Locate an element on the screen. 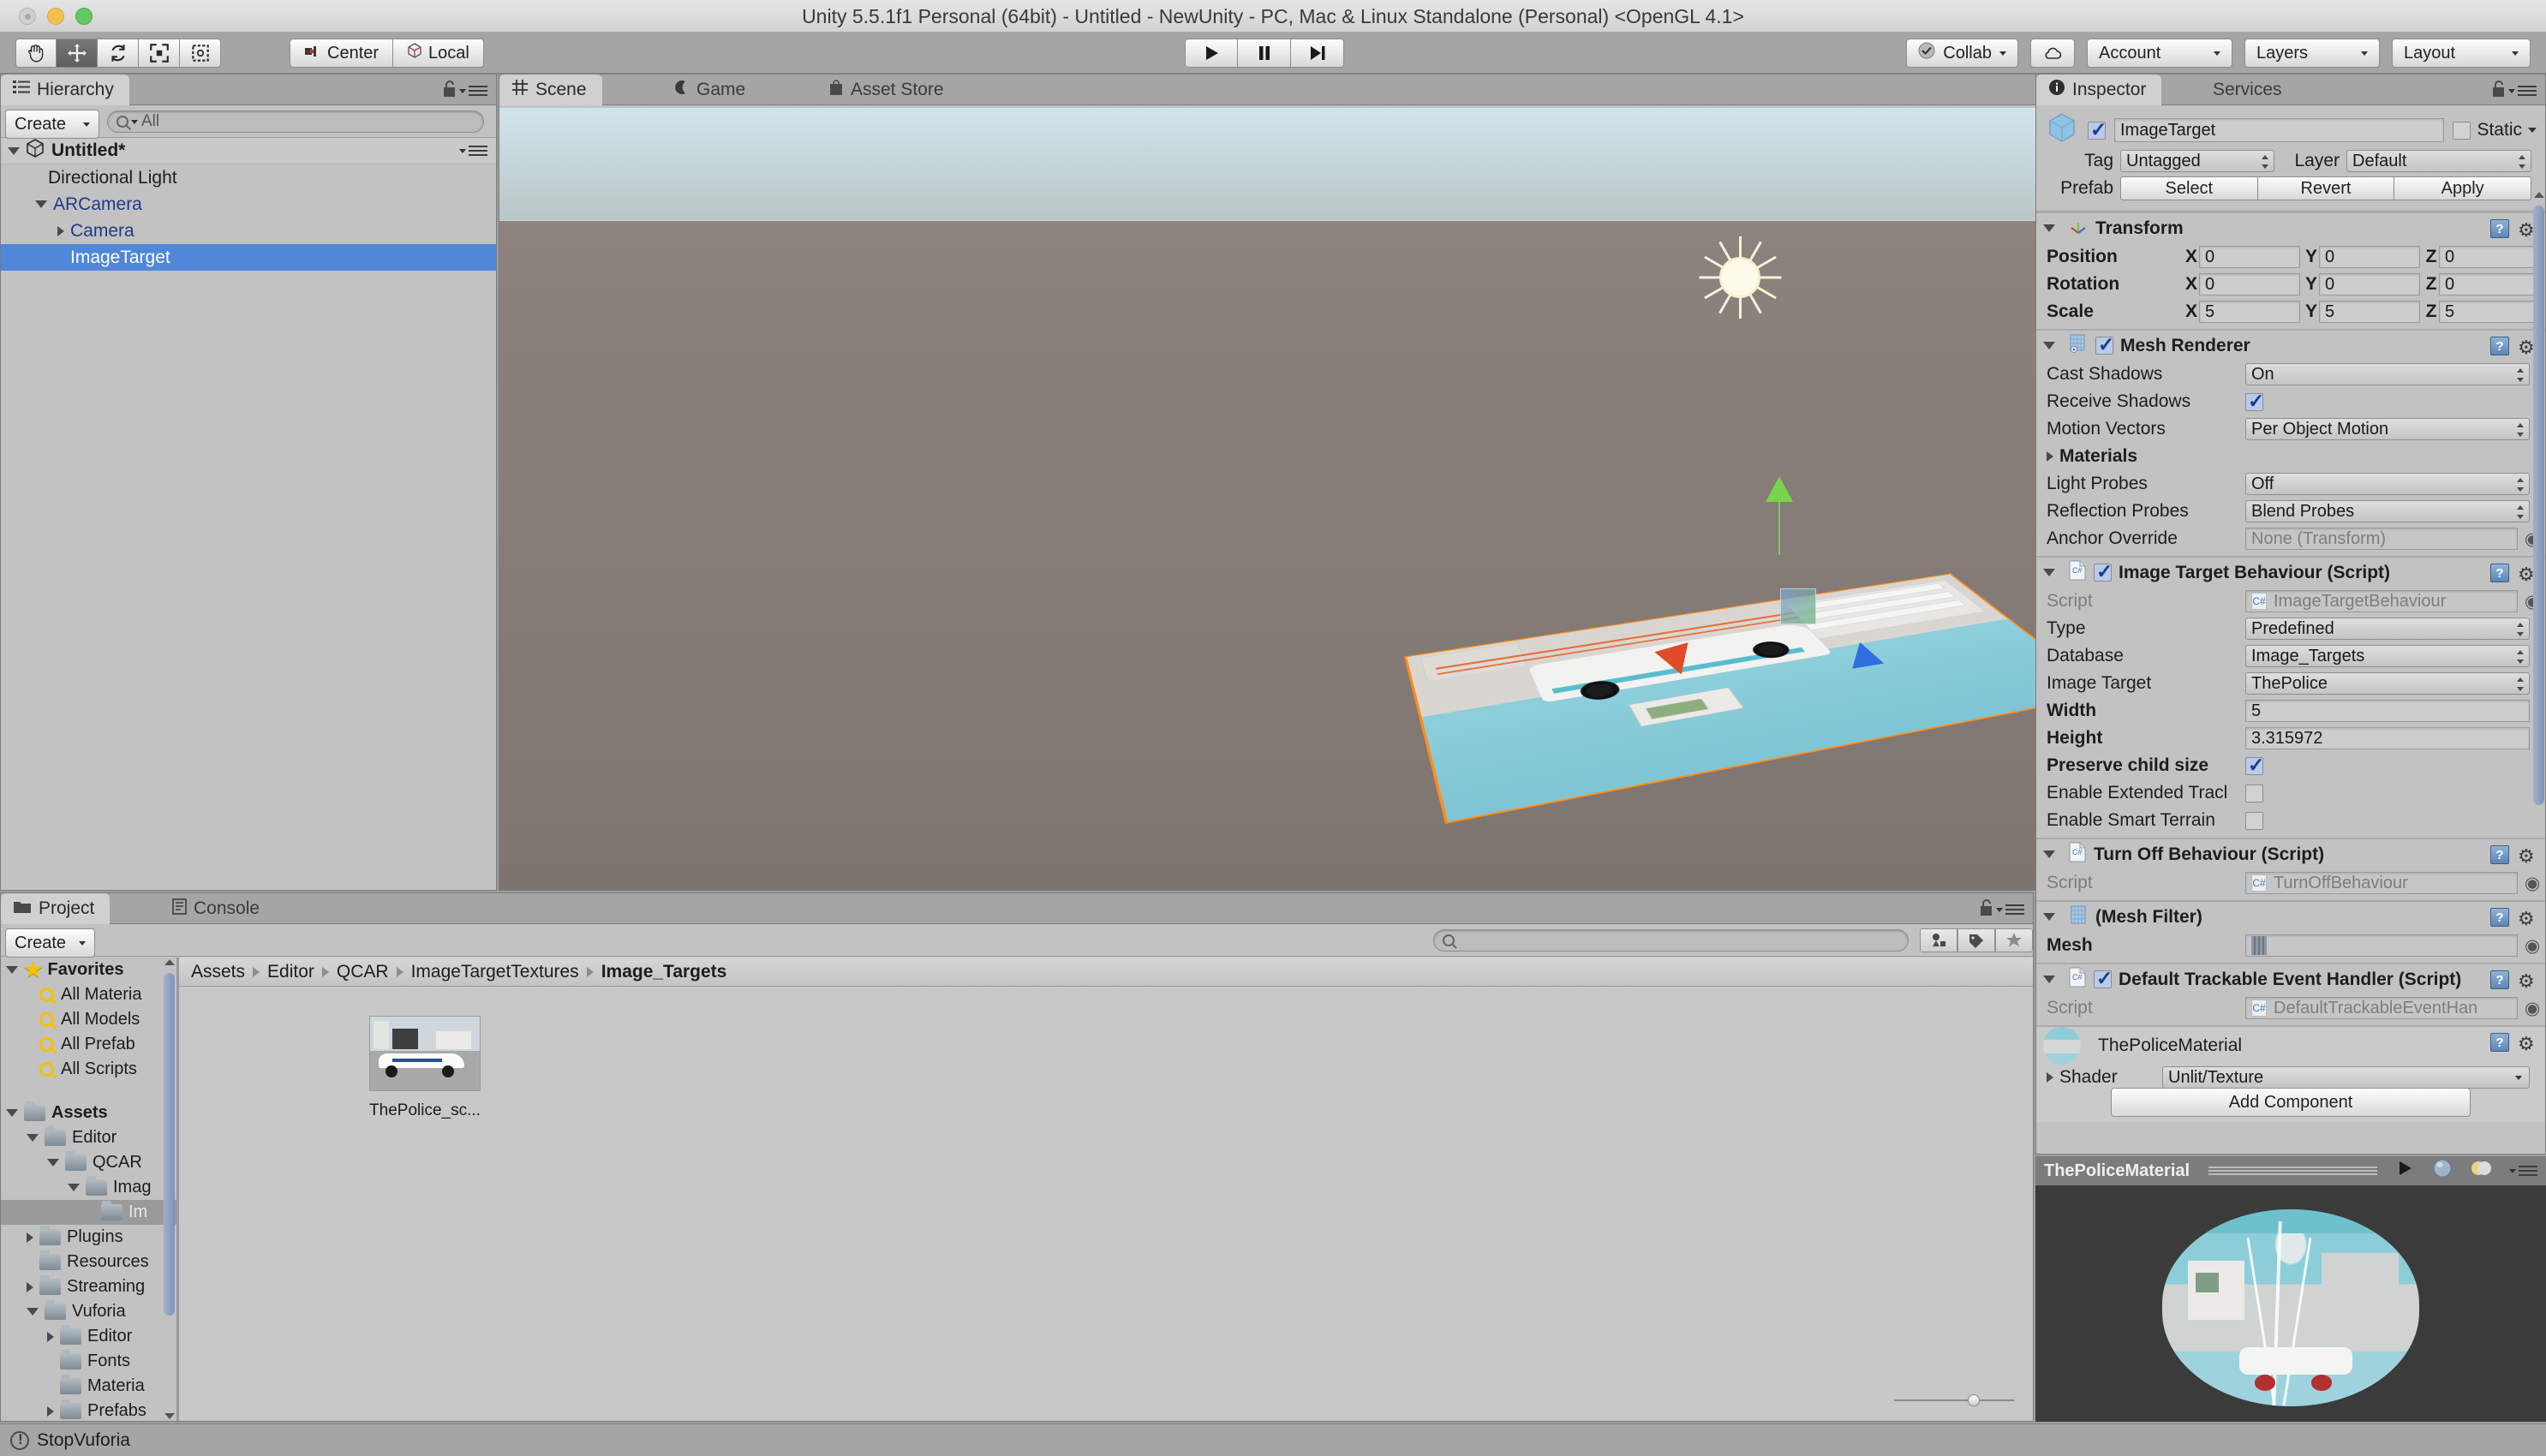 The height and width of the screenshot is (1456, 2546). account-button: Account is located at coordinates (2159, 53).